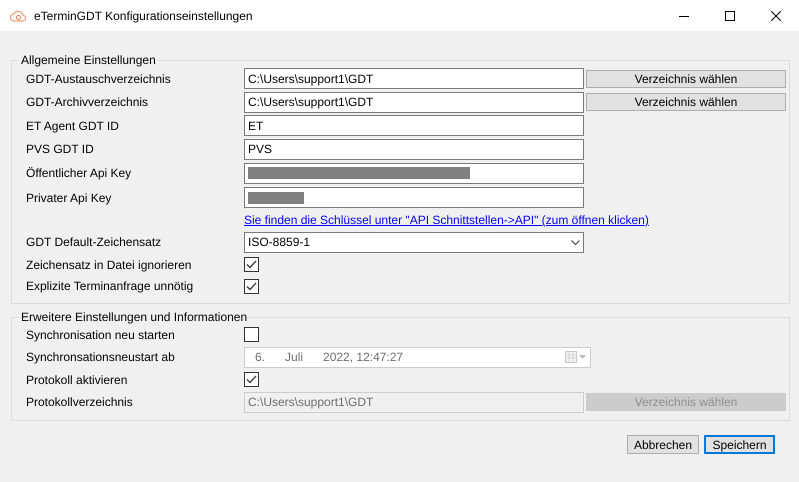  Describe the element at coordinates (414, 149) in the screenshot. I see `input-field: PVS` at that location.